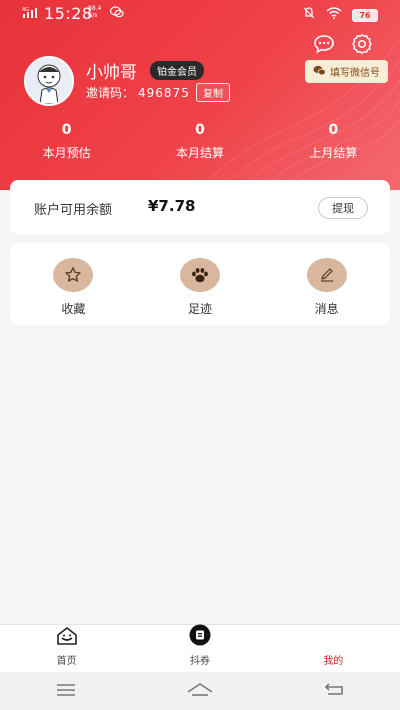  What do you see at coordinates (110, 93) in the screenshot?
I see `invite-label: 邀请码：` at bounding box center [110, 93].